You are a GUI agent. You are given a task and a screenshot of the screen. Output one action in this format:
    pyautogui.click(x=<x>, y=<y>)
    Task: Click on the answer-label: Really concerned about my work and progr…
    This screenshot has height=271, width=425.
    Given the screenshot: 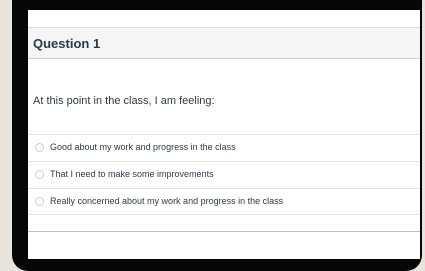 What is the action you would take?
    pyautogui.click(x=166, y=201)
    